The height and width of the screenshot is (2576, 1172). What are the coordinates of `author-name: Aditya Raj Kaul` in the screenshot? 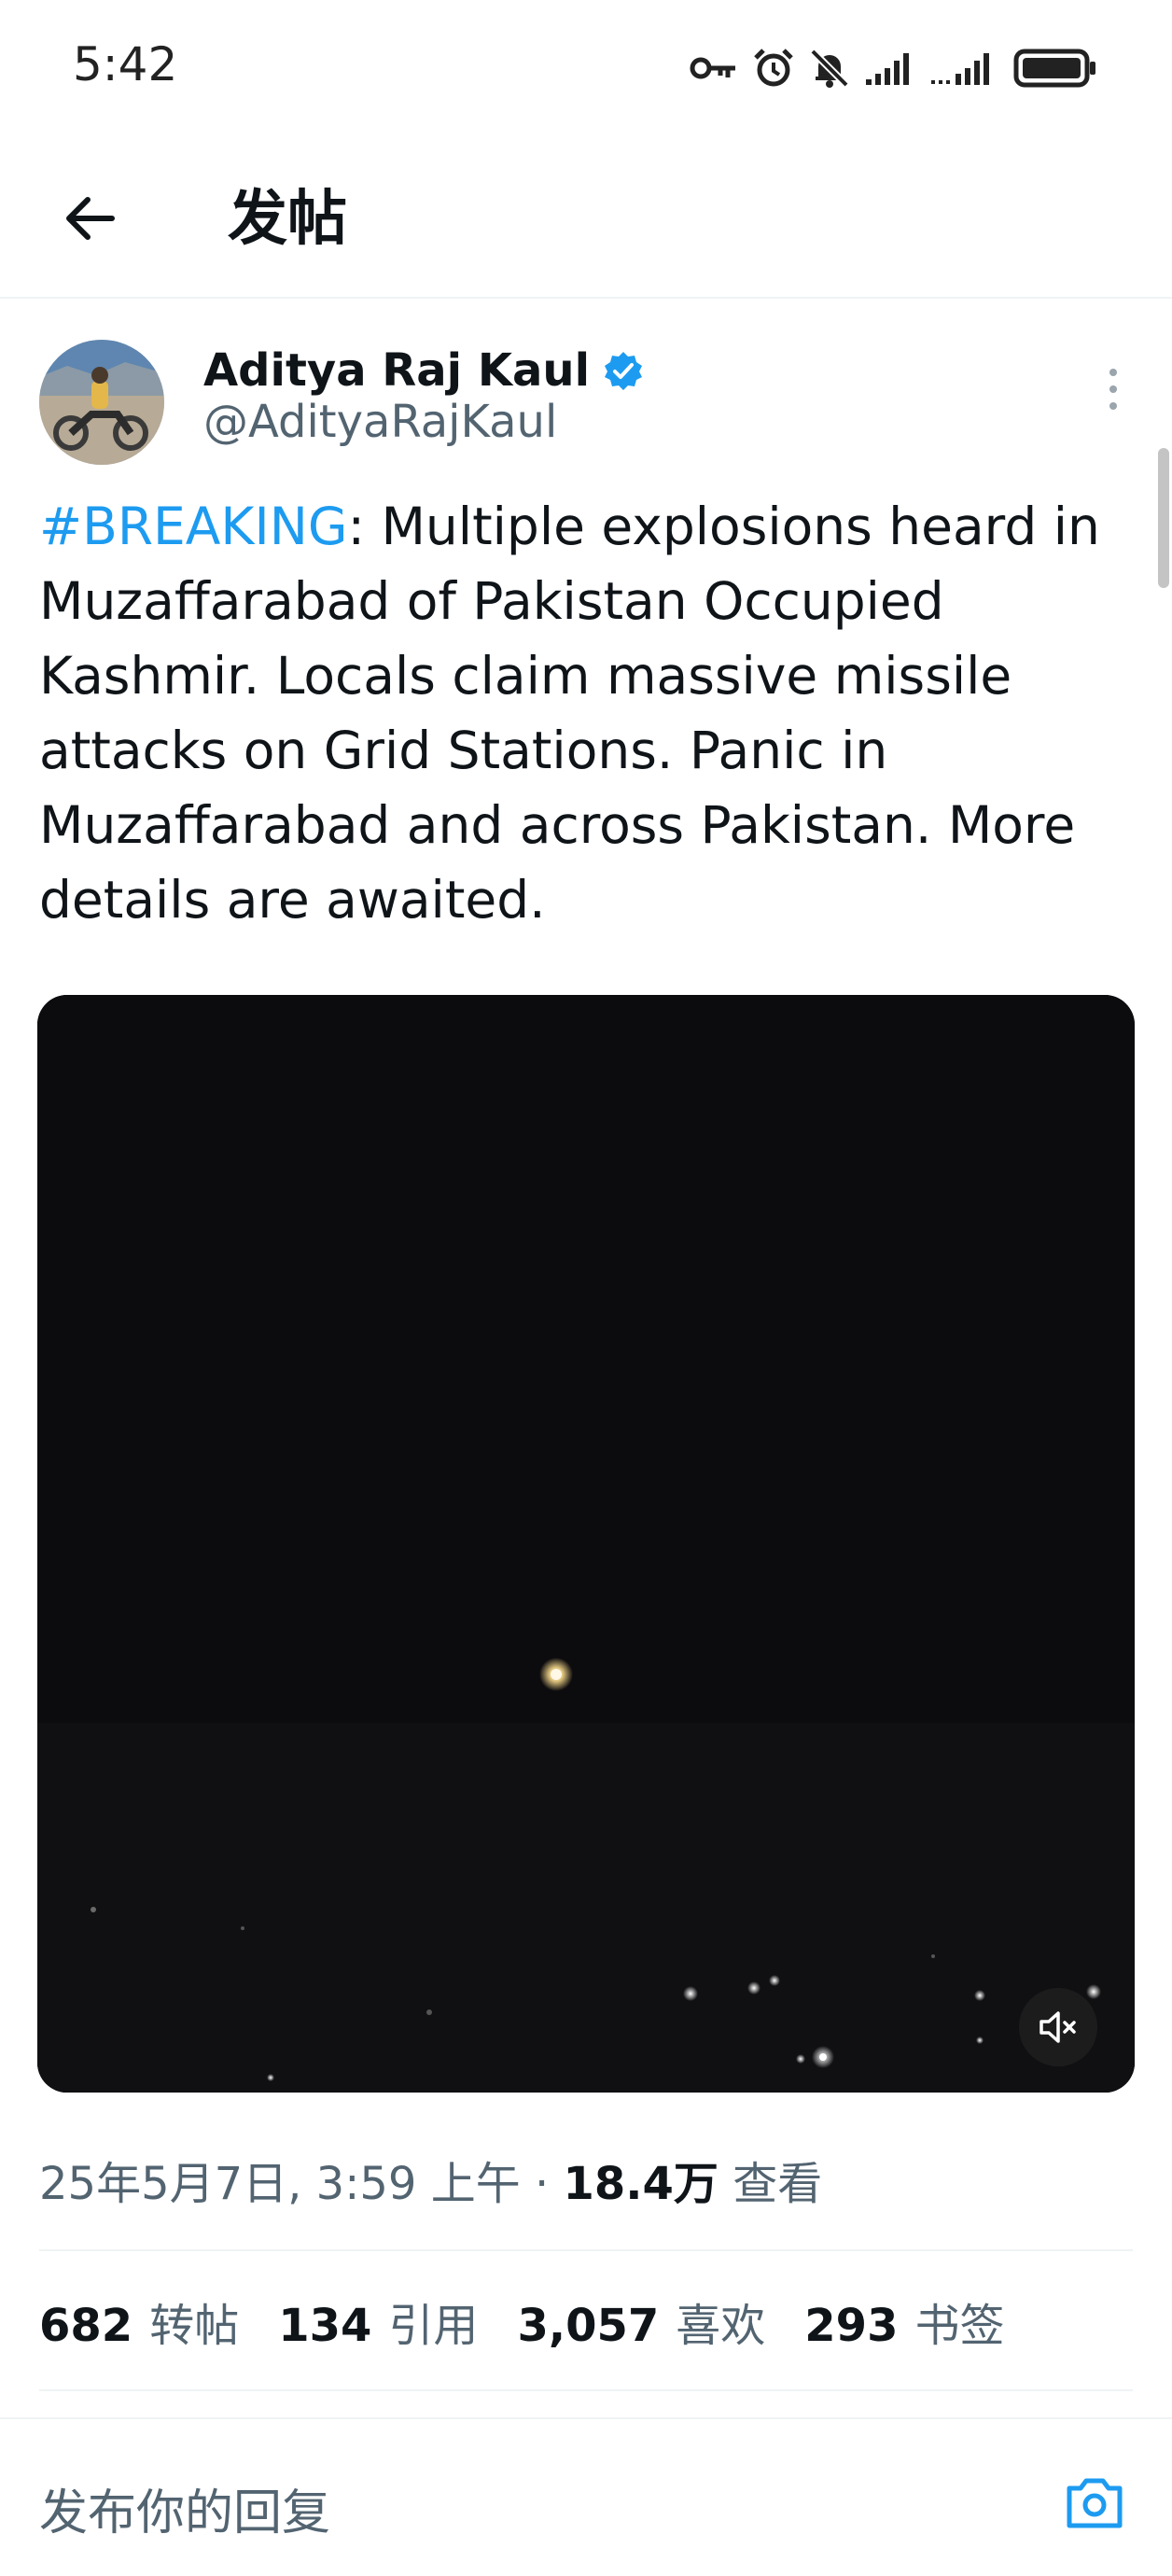 It's located at (396, 370).